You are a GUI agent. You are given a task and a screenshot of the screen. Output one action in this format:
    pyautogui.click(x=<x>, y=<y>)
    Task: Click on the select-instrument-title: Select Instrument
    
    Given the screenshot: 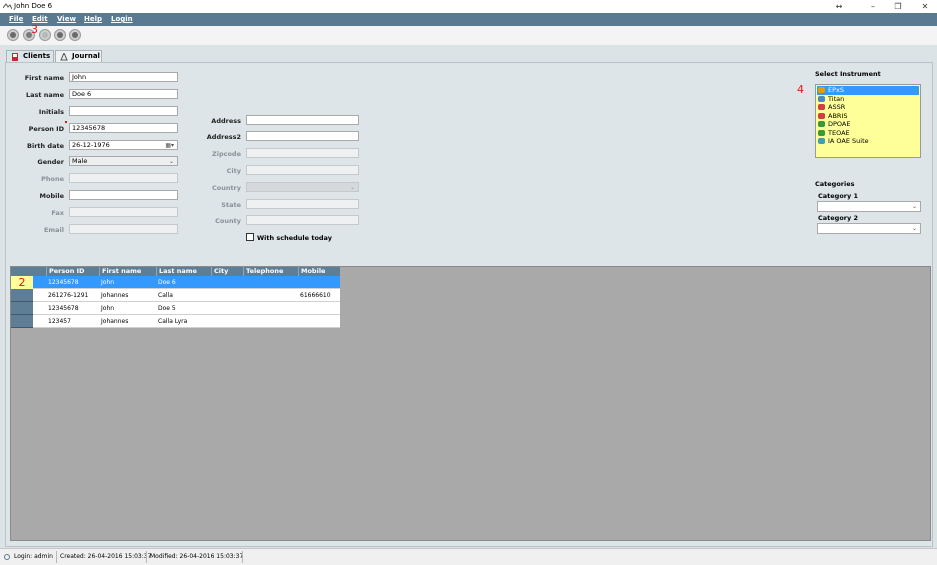 What is the action you would take?
    pyautogui.click(x=848, y=74)
    